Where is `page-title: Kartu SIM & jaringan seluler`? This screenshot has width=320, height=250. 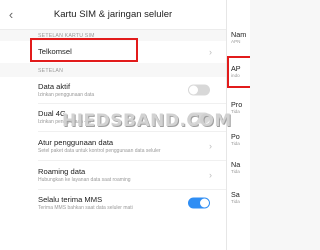
page-title: Kartu SIM & jaringan seluler is located at coordinates (113, 14).